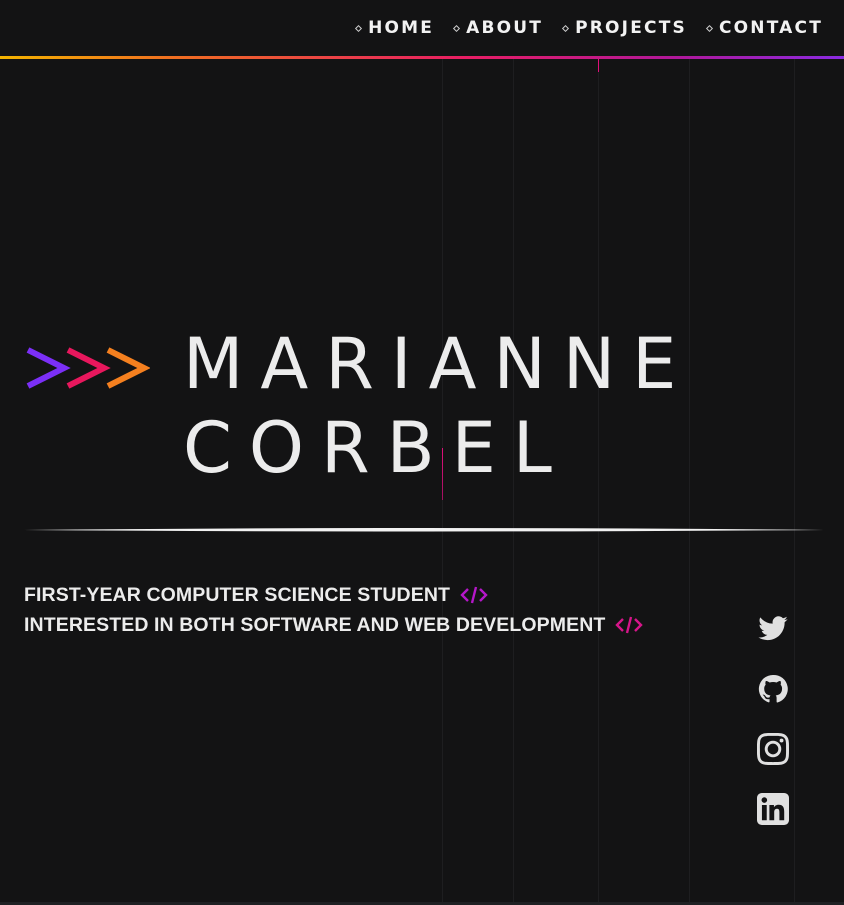 This screenshot has height=905, width=844. I want to click on twitter-icon, so click(773, 628).